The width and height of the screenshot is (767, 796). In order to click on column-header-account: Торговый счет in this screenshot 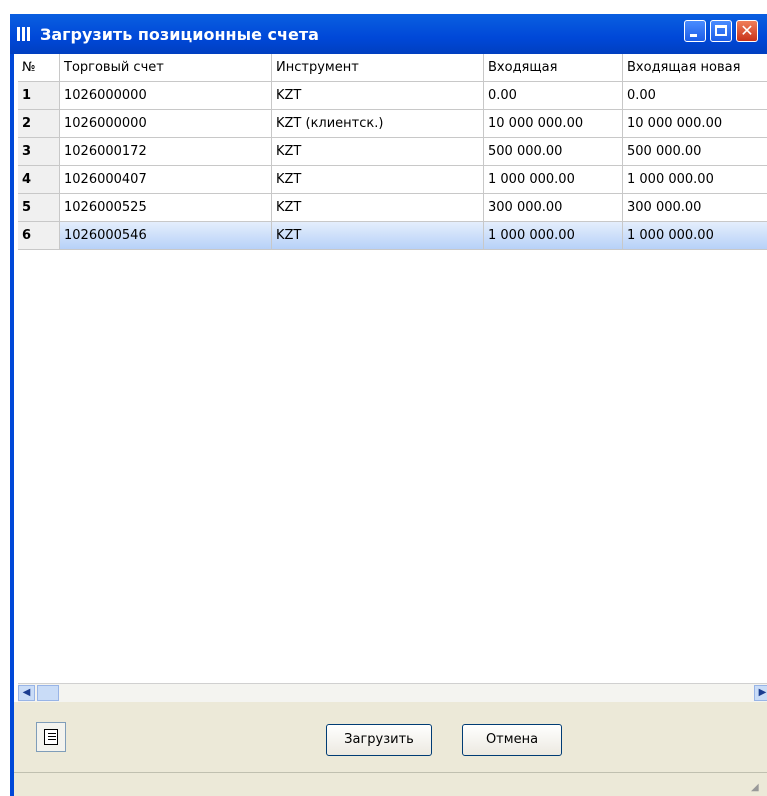, I will do `click(166, 68)`.